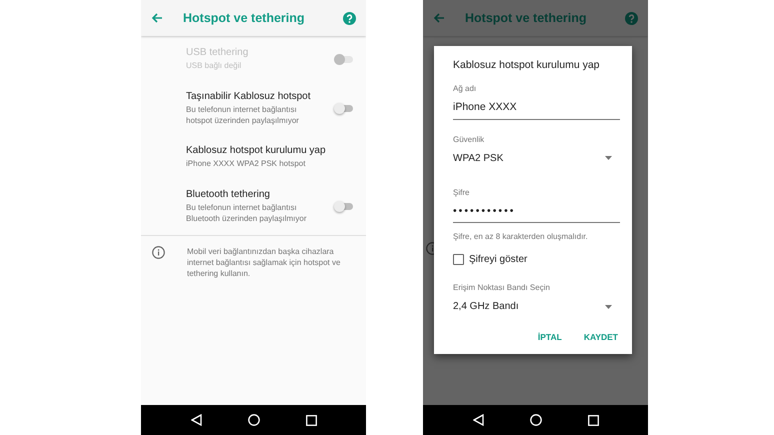  Describe the element at coordinates (465, 88) in the screenshot. I see `field-label: Ağ adı` at that location.